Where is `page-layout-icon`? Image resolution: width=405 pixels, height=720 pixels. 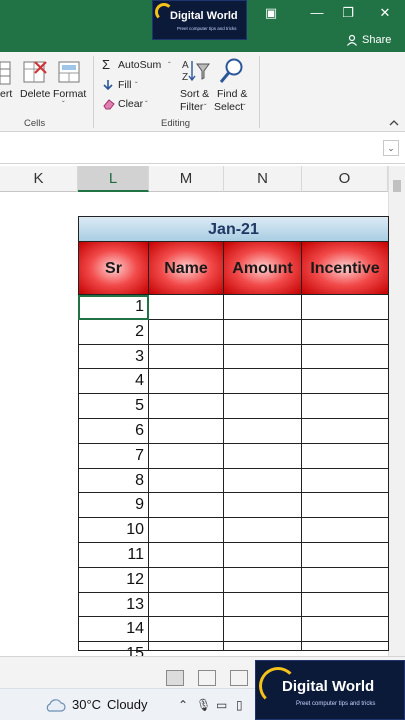
page-layout-icon is located at coordinates (207, 678).